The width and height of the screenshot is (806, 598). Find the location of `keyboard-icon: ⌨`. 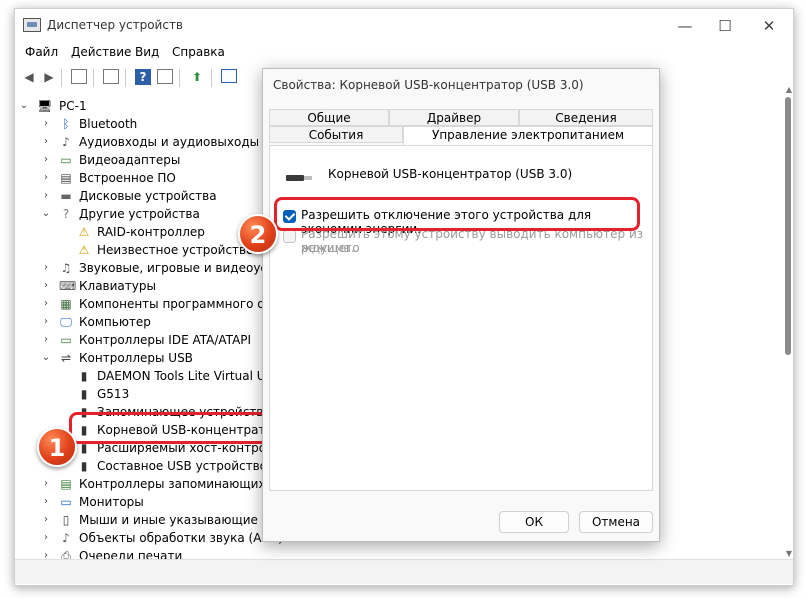

keyboard-icon: ⌨ is located at coordinates (68, 286).